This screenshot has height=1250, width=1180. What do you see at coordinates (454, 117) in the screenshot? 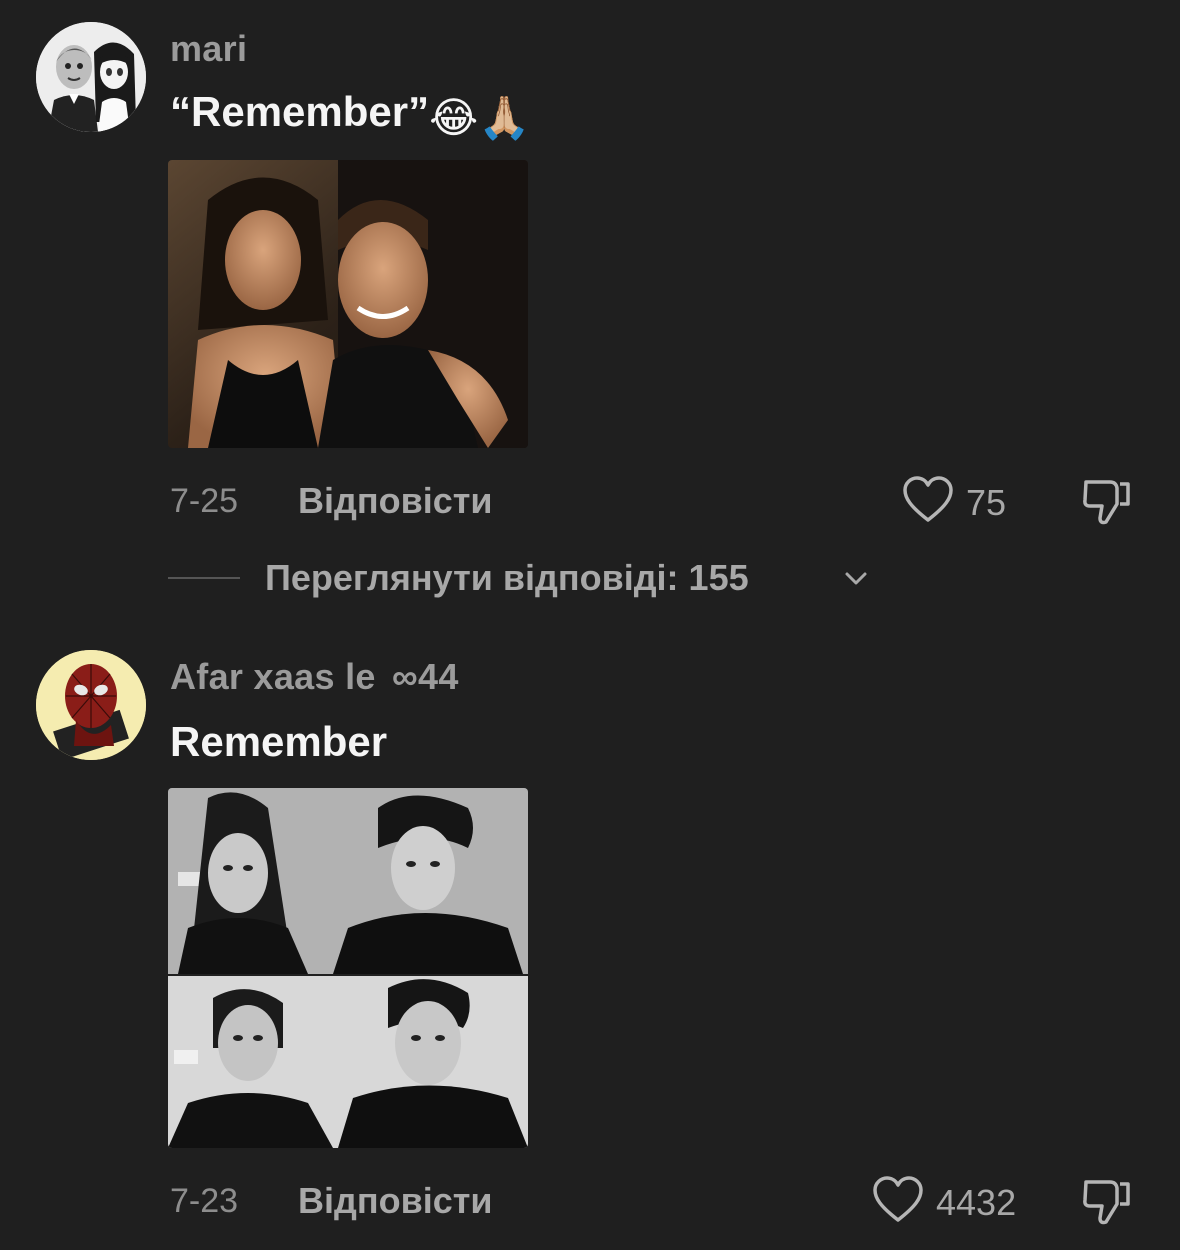
I see `tears-of-joy-emoji-icon: 😂` at bounding box center [454, 117].